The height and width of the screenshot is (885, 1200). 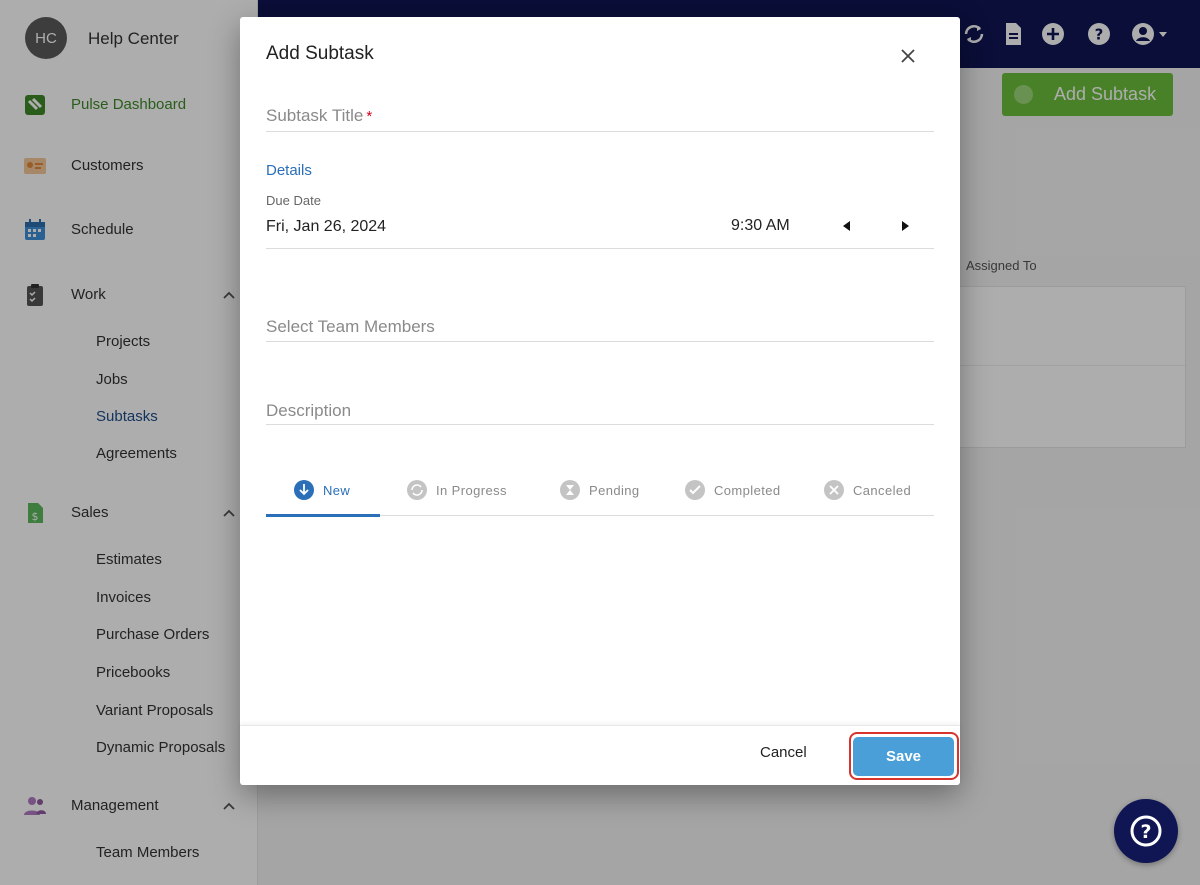 I want to click on due-date-label: Due Date, so click(x=293, y=200).